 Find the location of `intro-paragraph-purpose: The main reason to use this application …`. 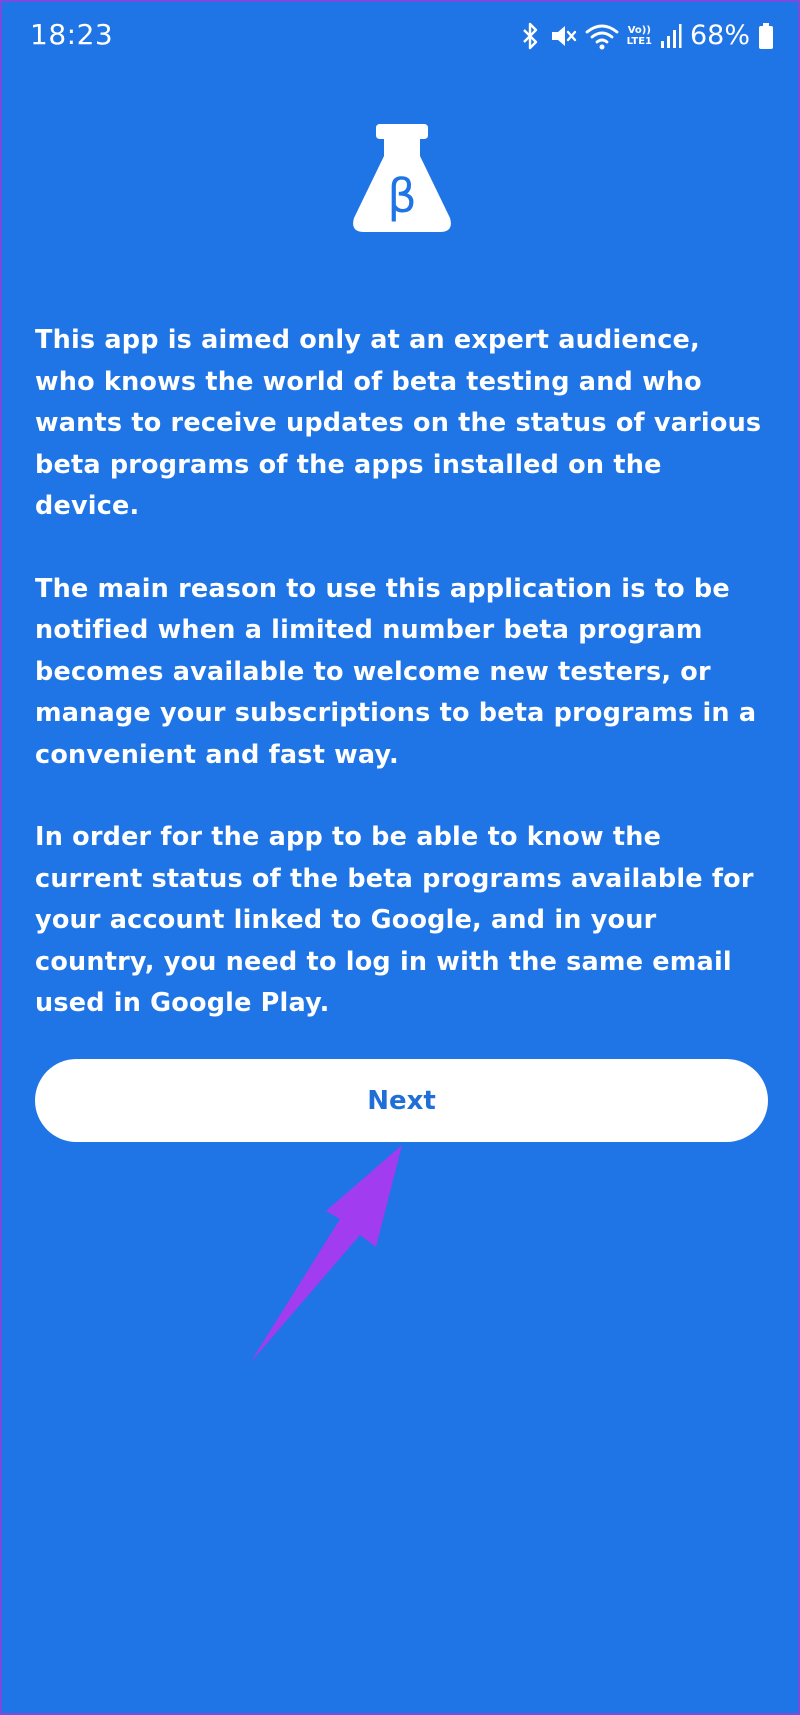

intro-paragraph-purpose: The main reason to use this application … is located at coordinates (396, 671).